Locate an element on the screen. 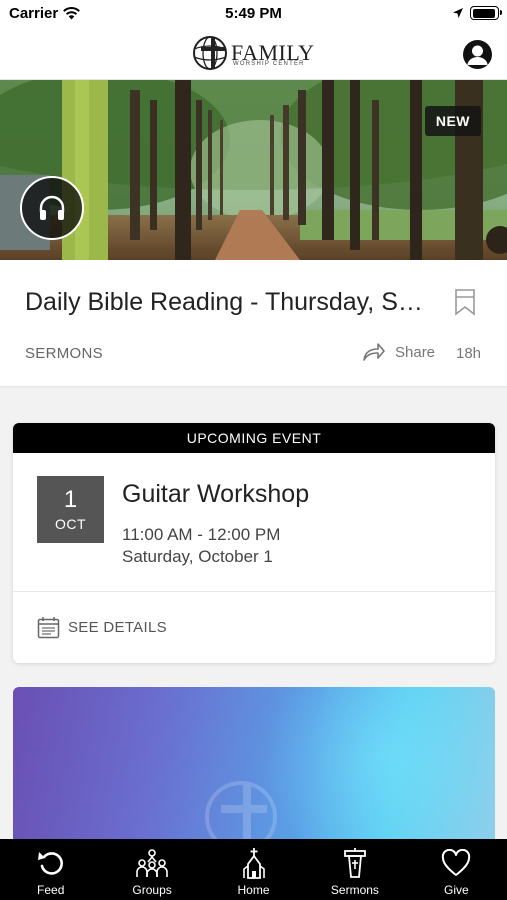  tab-groups-label: Groups is located at coordinates (152, 890).